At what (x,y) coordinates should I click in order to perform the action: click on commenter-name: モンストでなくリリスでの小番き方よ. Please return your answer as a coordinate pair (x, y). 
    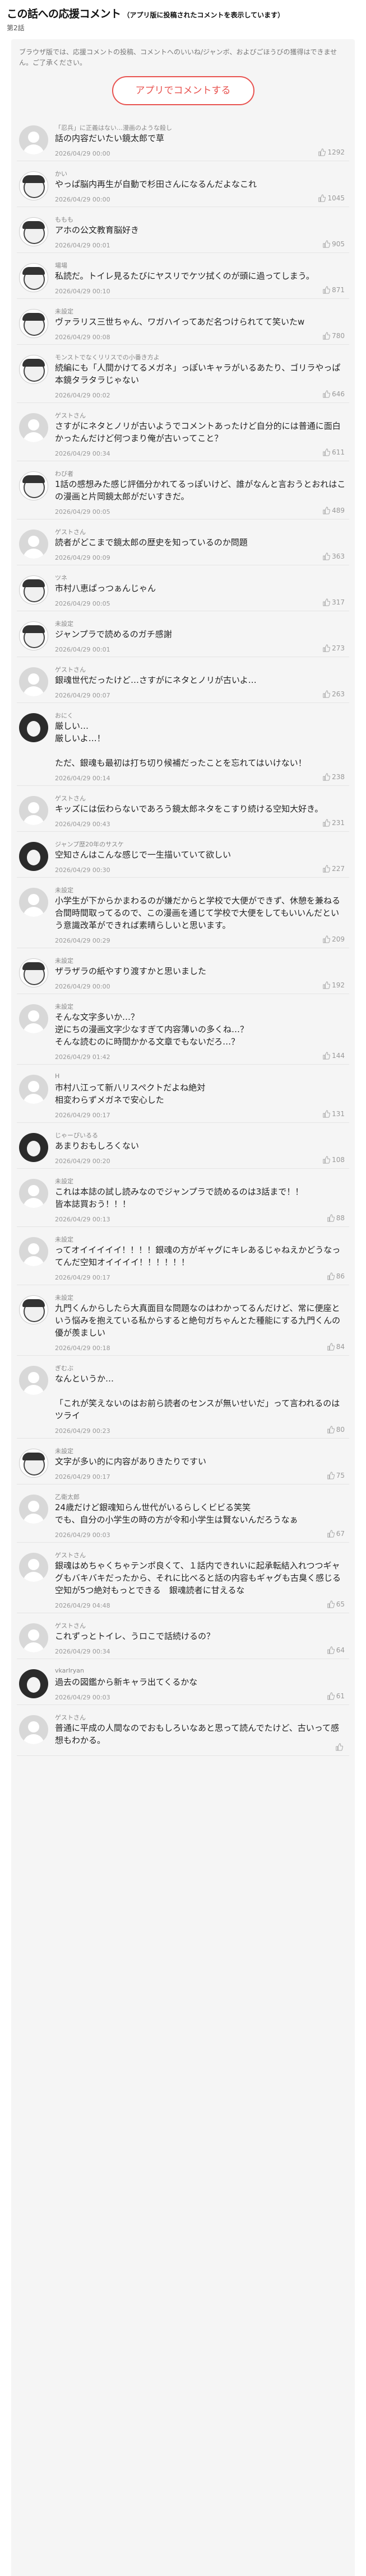
    Looking at the image, I should click on (108, 358).